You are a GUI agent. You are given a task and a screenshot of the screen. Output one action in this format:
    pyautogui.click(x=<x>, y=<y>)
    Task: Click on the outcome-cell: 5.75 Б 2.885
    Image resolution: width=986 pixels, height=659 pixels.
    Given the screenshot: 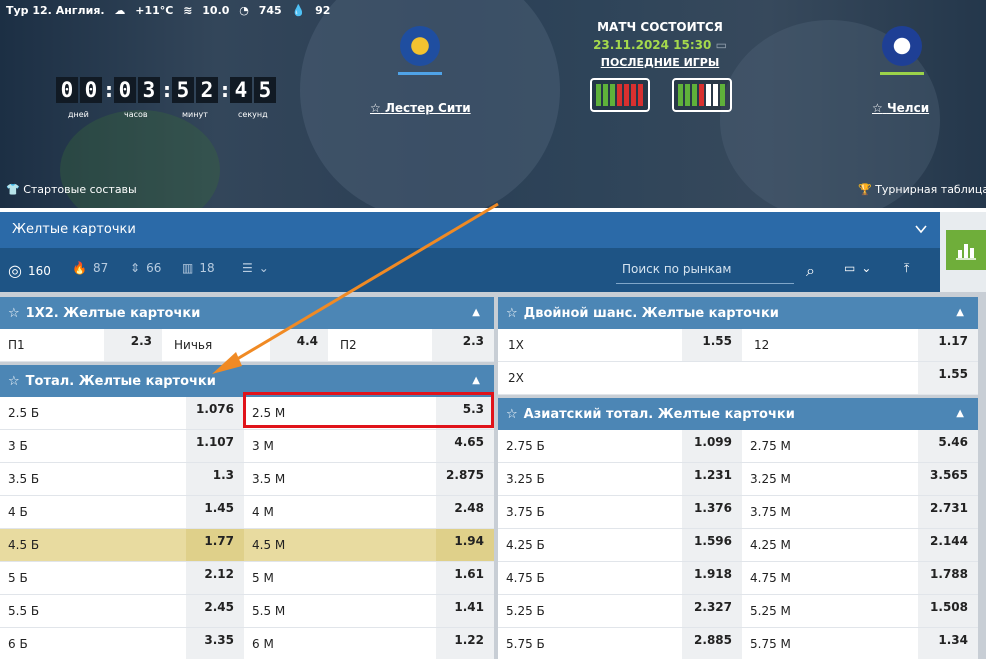 What is the action you would take?
    pyautogui.click(x=620, y=643)
    